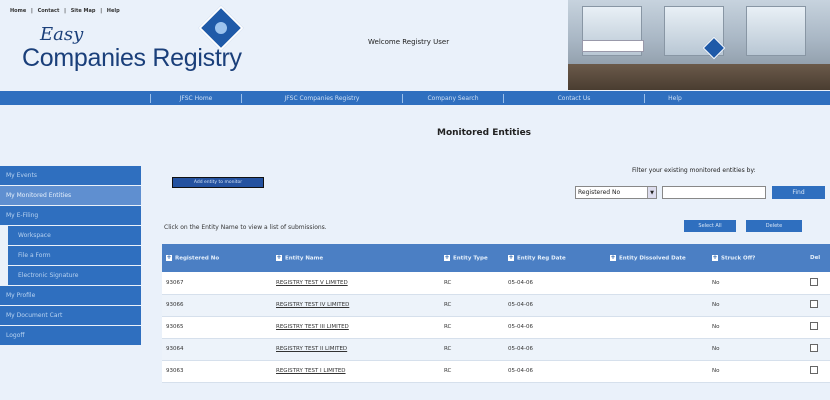  I want to click on col-header-entity-name: + Entity Name, so click(356, 258).